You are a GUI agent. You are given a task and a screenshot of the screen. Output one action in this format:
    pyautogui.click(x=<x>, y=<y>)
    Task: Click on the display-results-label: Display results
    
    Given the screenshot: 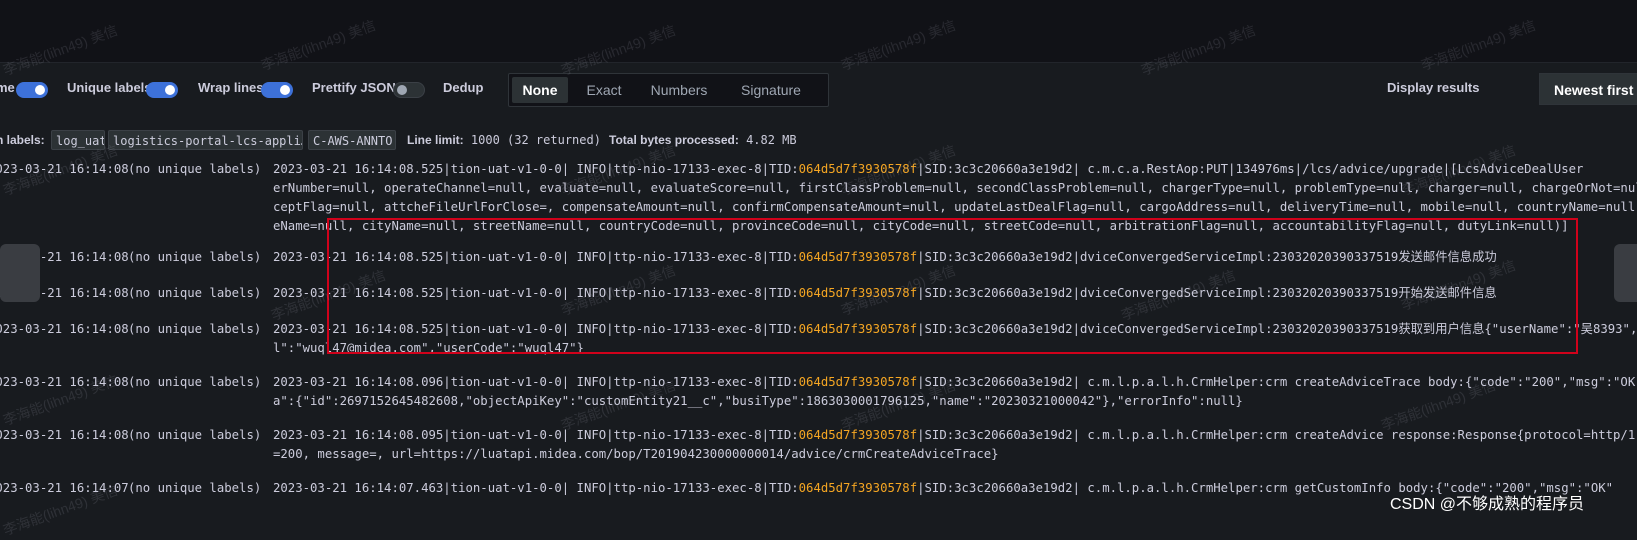 What is the action you would take?
    pyautogui.click(x=1433, y=87)
    